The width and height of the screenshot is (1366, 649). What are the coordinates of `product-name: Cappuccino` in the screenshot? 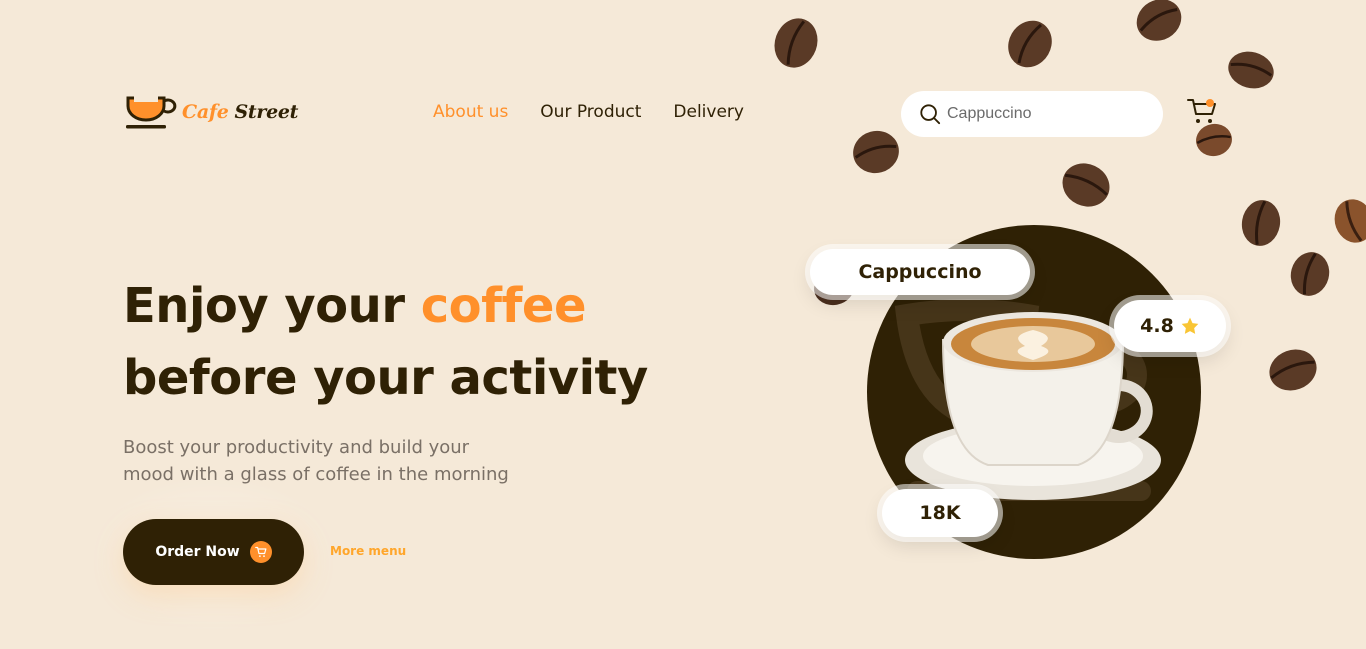 It's located at (920, 272).